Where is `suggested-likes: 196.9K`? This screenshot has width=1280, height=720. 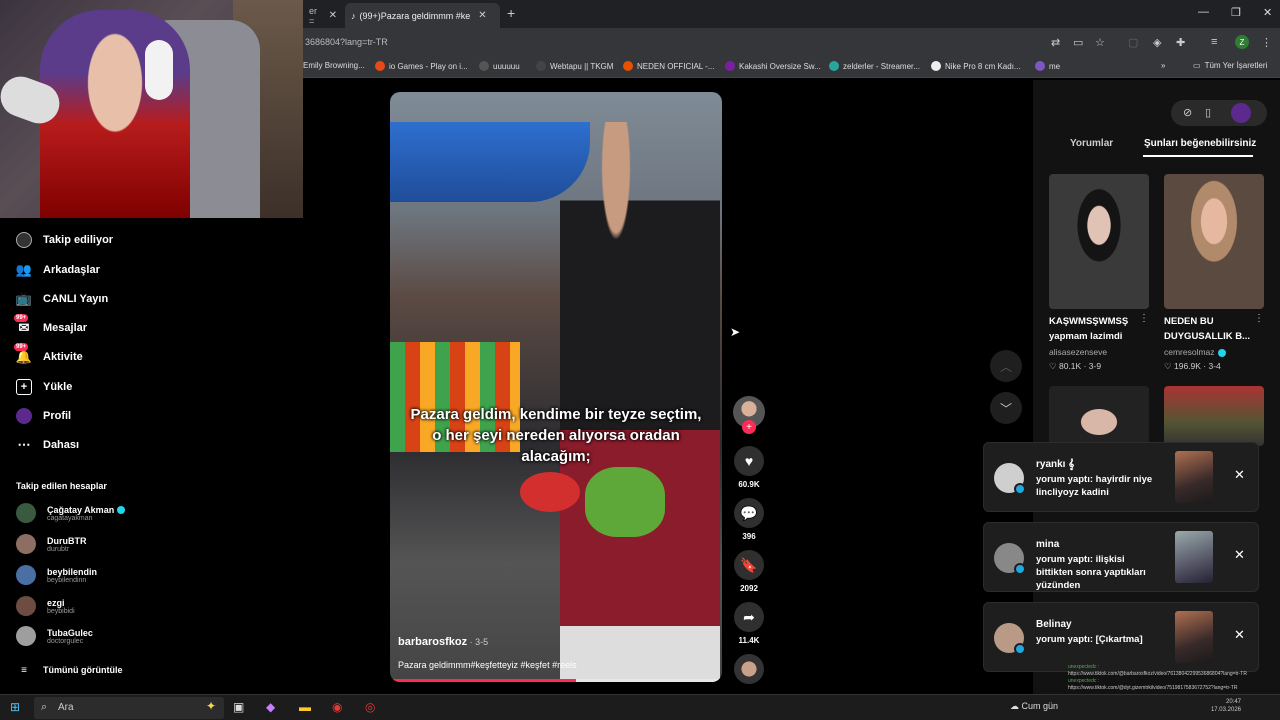
suggested-likes: 196.9K is located at coordinates (1187, 366).